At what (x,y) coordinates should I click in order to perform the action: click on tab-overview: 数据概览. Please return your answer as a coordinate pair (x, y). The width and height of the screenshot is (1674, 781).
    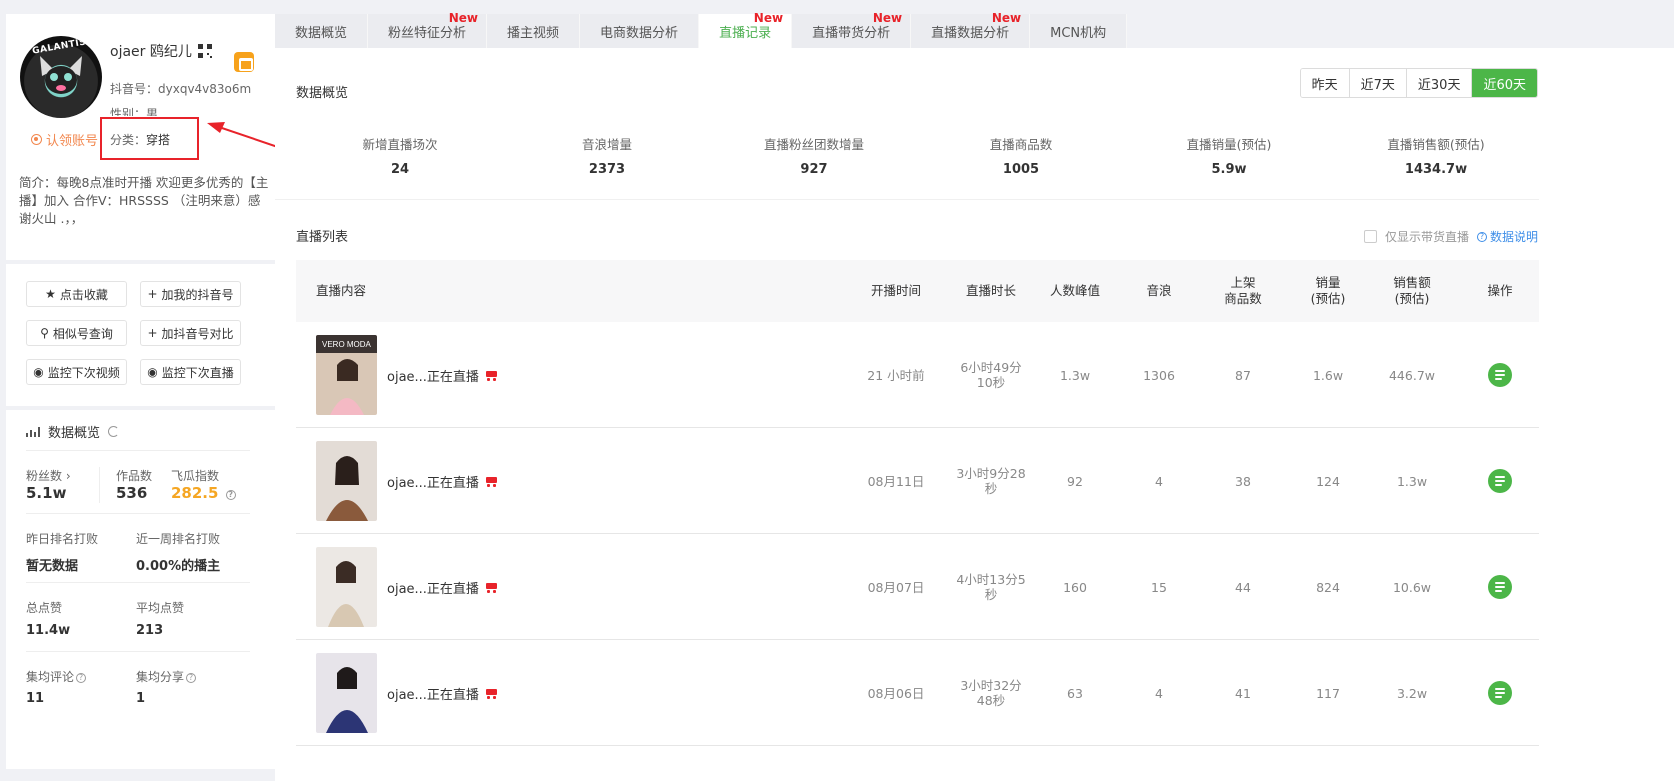
    Looking at the image, I should click on (322, 31).